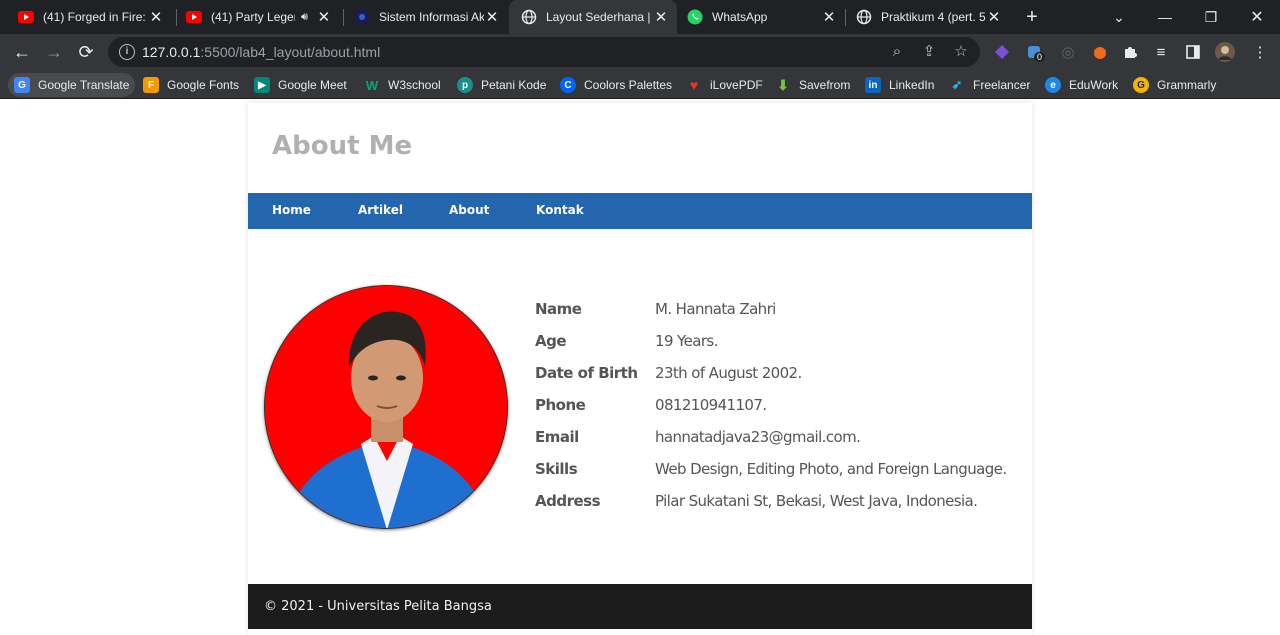 This screenshot has height=635, width=1280. Describe the element at coordinates (568, 85) in the screenshot. I see `coolors-icon: C` at that location.